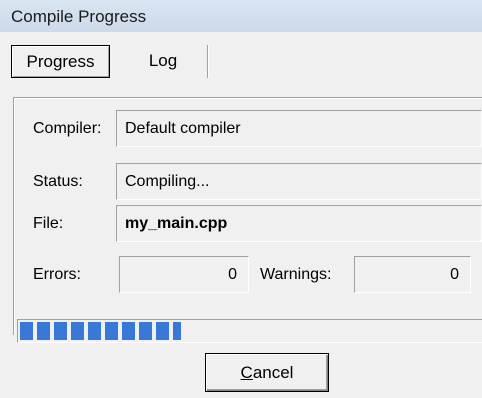  I want to click on progress-fill, so click(100, 331).